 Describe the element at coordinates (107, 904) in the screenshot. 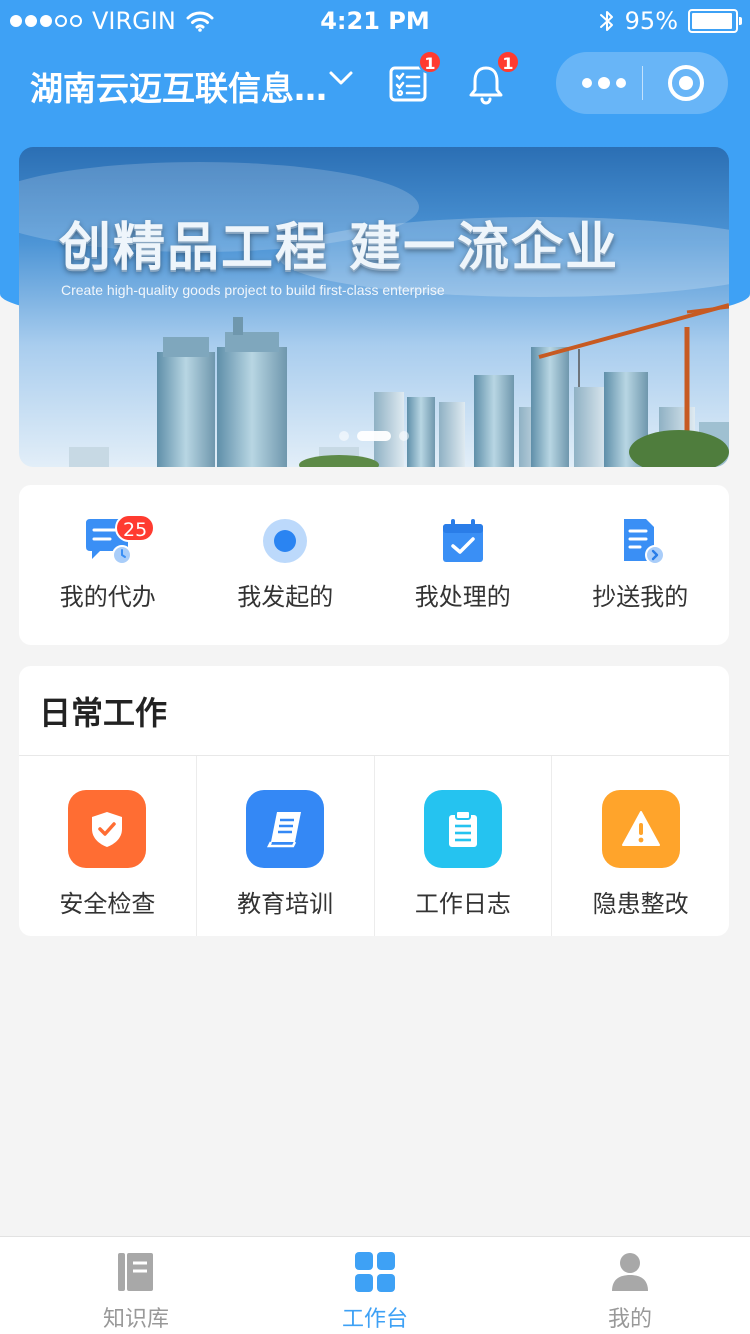

I see `work-item-label: 安全检查` at that location.